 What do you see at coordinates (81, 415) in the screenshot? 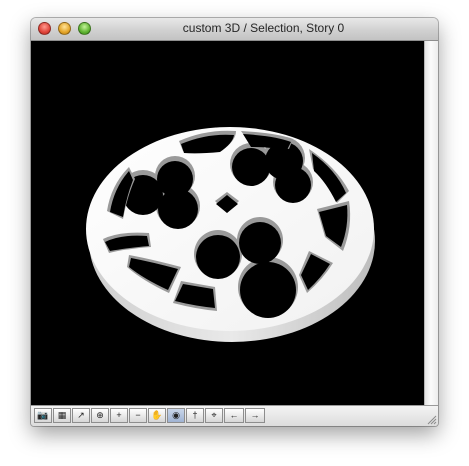
I see `view-path-icon: ↗` at bounding box center [81, 415].